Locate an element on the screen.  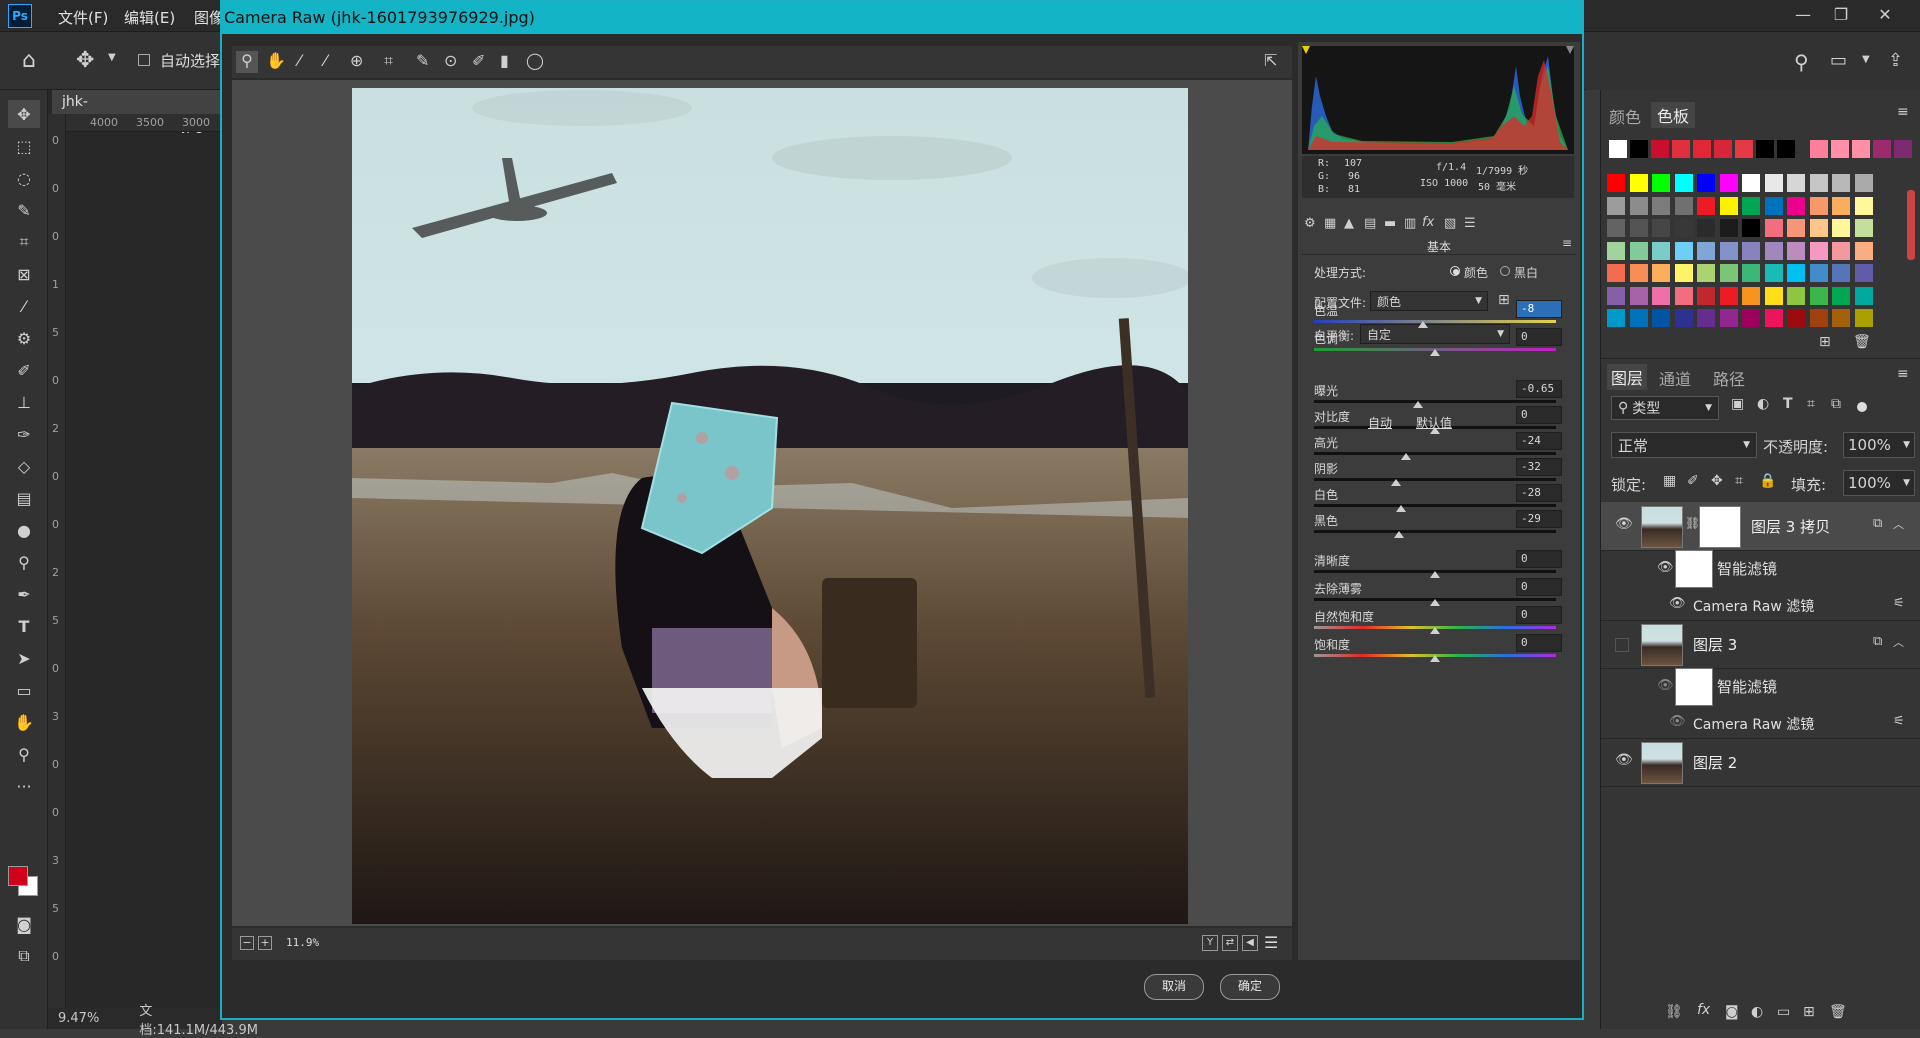
close-icon: ✕ is located at coordinates (1885, 16).